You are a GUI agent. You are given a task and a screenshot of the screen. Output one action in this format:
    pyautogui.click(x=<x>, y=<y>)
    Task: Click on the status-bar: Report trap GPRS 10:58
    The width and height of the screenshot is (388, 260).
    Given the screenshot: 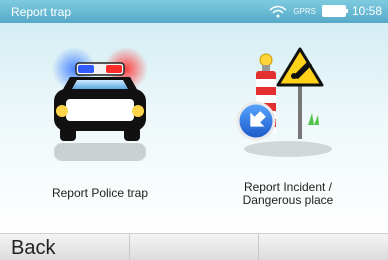 What is the action you would take?
    pyautogui.click(x=194, y=11)
    